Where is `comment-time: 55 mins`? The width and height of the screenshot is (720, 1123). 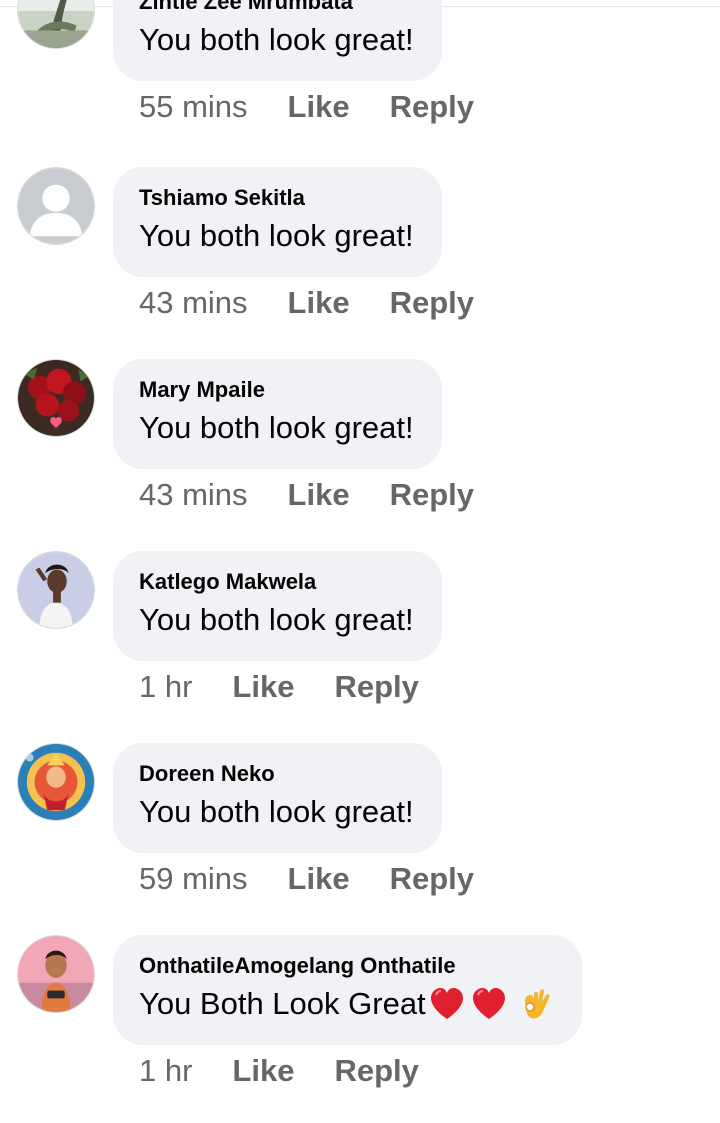 comment-time: 55 mins is located at coordinates (193, 107).